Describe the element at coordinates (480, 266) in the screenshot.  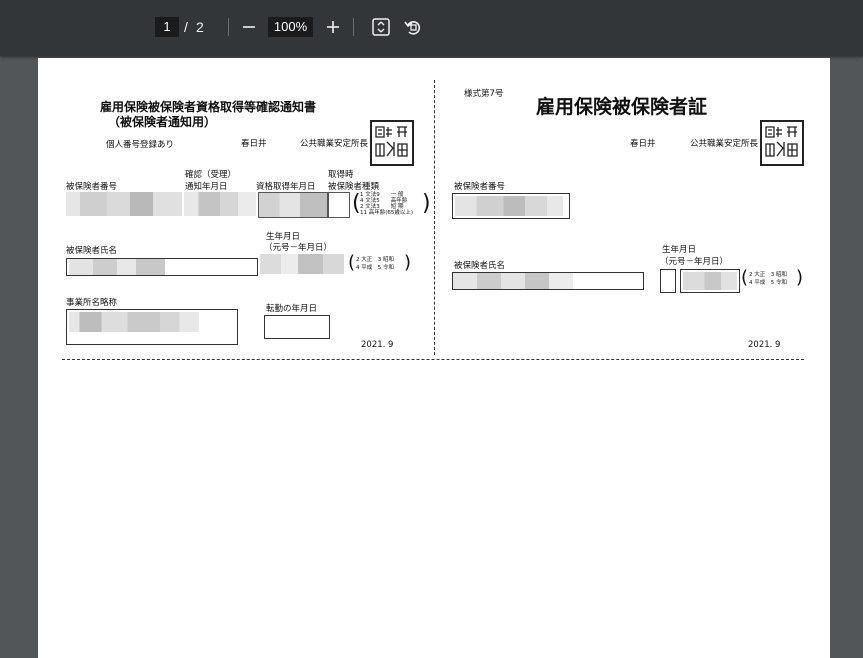
I see `right-insured-name-label: 被保険者氏名` at that location.